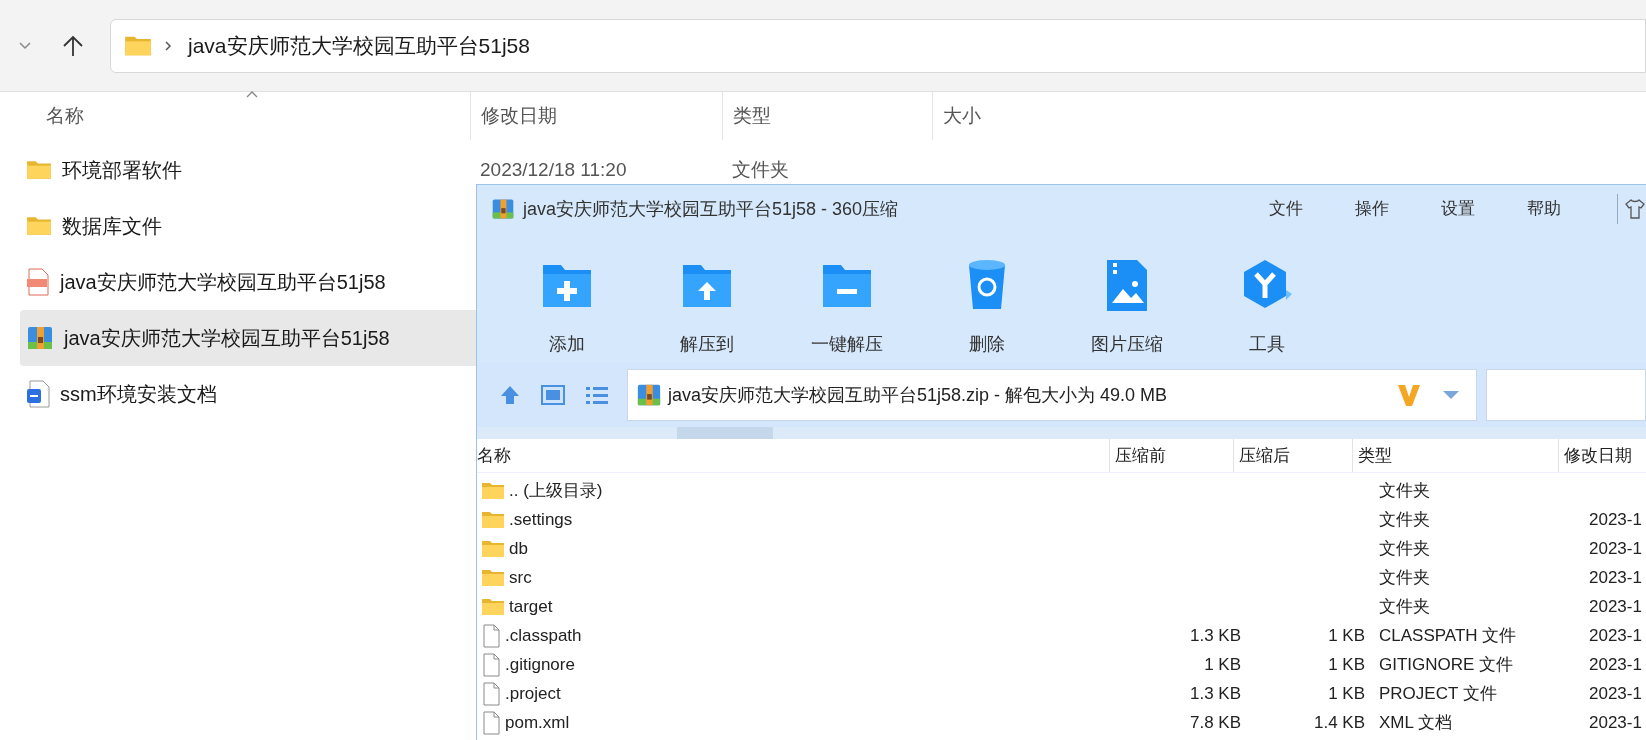 The image size is (1646, 740). What do you see at coordinates (1416, 722) in the screenshot?
I see `type-text: XML 文档` at bounding box center [1416, 722].